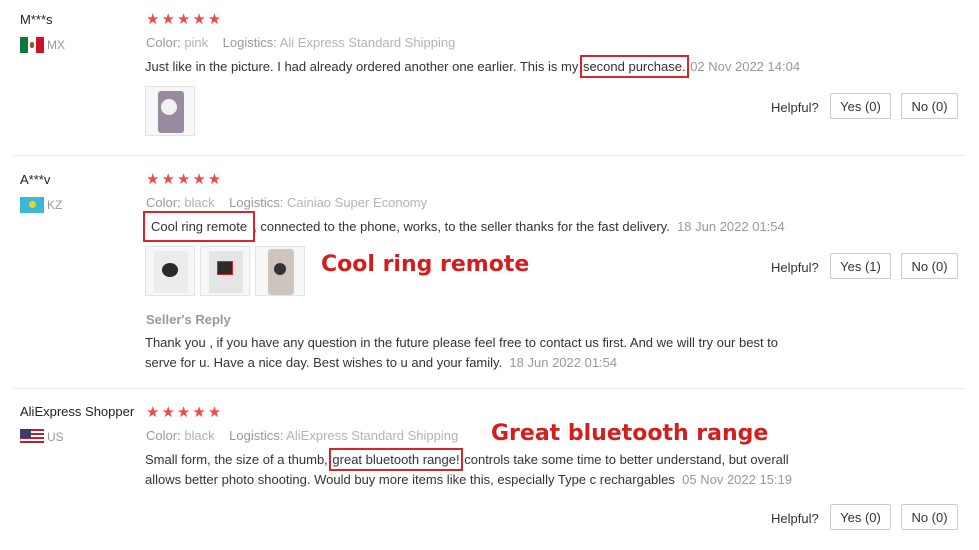 The height and width of the screenshot is (550, 979). Describe the element at coordinates (56, 45) in the screenshot. I see `country-code: MX` at that location.